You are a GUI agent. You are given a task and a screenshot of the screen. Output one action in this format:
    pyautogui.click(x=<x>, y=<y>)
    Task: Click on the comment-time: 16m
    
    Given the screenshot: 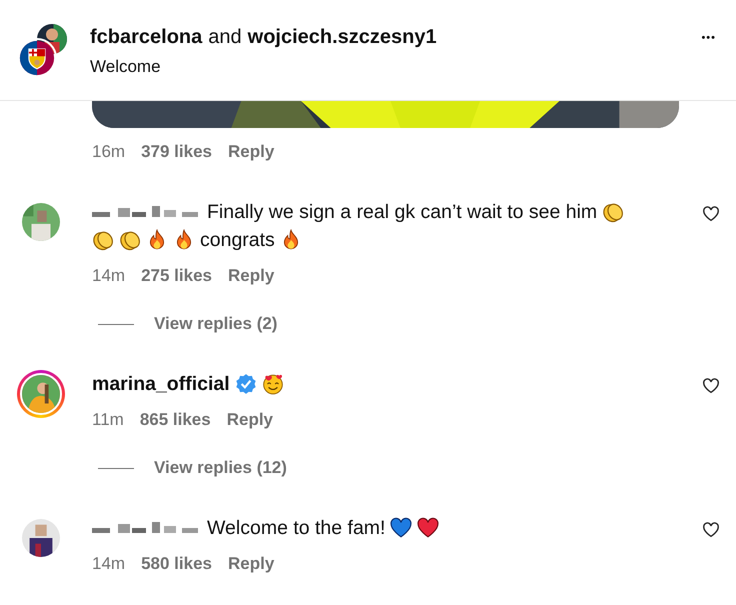 What is the action you would take?
    pyautogui.click(x=109, y=152)
    